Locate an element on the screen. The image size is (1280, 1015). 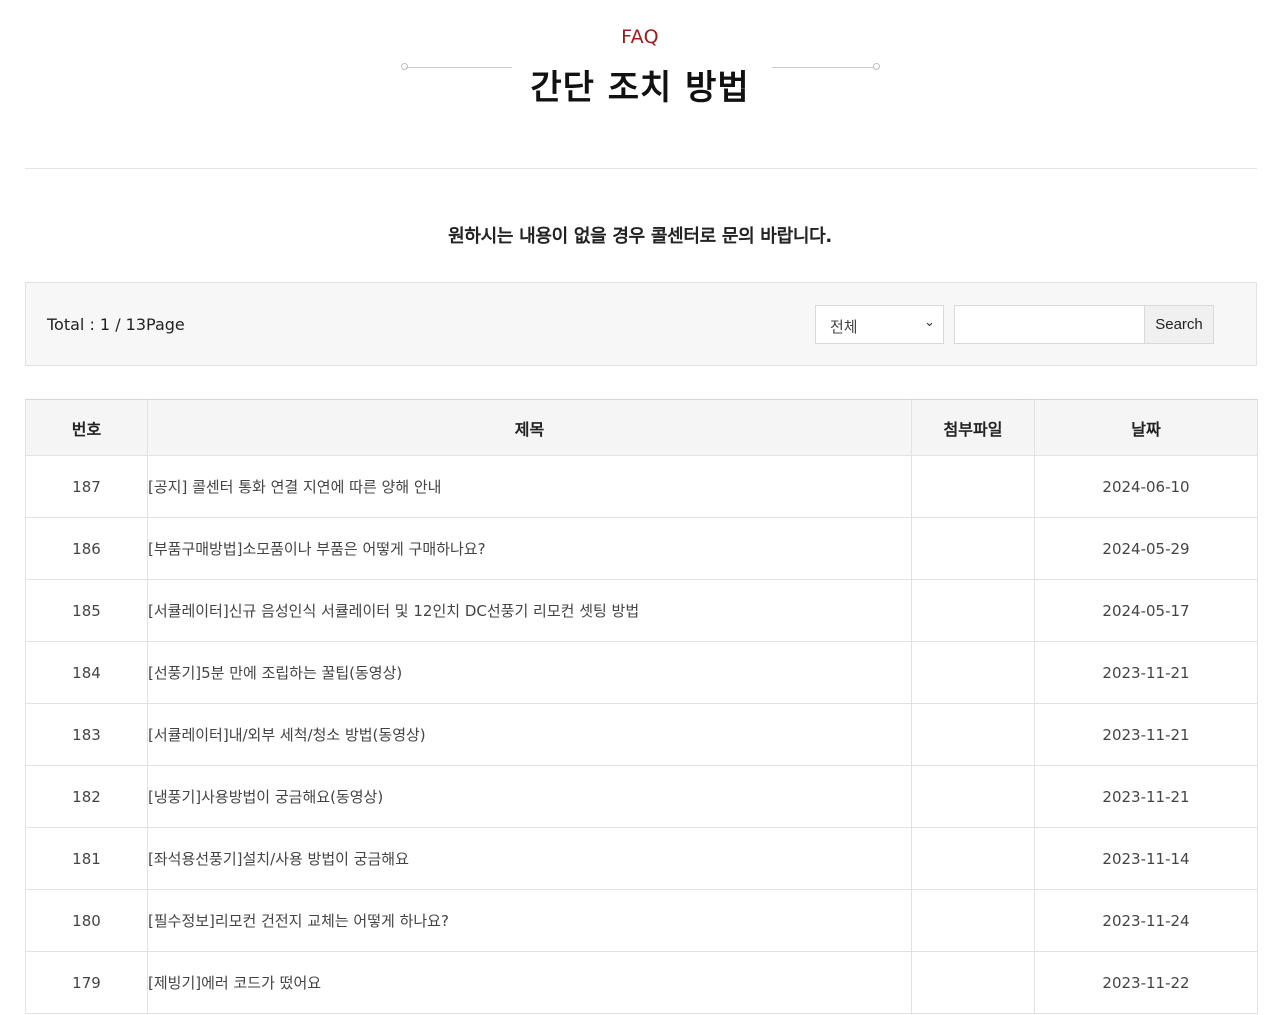
notice-text: 원하시는 내용이 없을 경우 콜센터로 문의 바랍니다. is located at coordinates (640, 236).